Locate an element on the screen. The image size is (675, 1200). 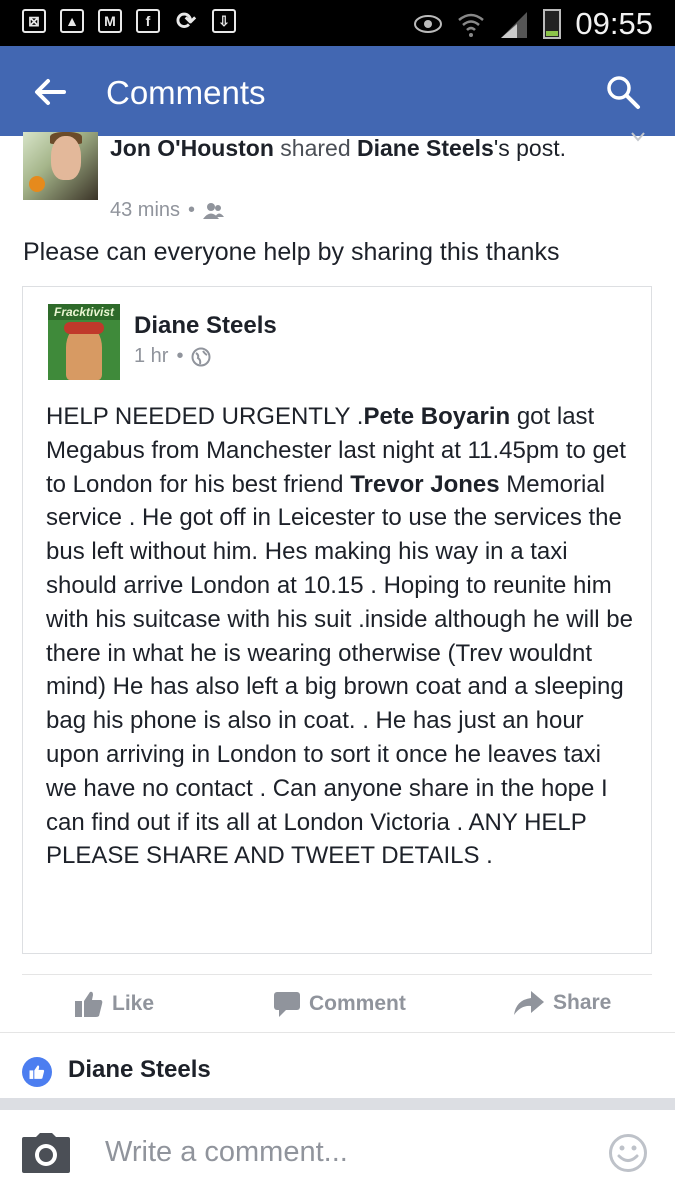
avatar-face is located at coordinates (66, 158).